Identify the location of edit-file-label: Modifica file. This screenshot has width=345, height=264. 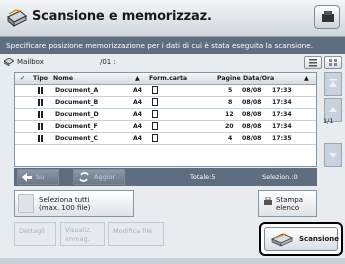
(133, 231).